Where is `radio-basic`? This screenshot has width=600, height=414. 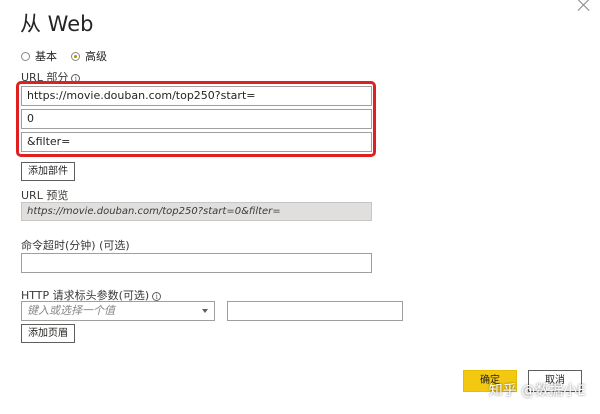 radio-basic is located at coordinates (25, 56).